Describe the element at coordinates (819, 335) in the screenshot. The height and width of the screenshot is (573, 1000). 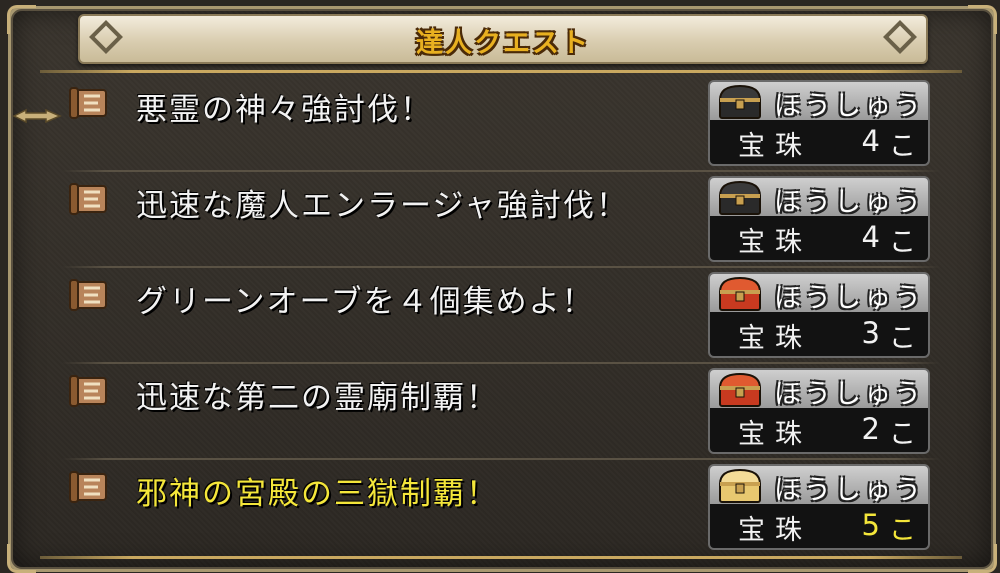
I see `reward-value: 宝珠 3 こ` at that location.